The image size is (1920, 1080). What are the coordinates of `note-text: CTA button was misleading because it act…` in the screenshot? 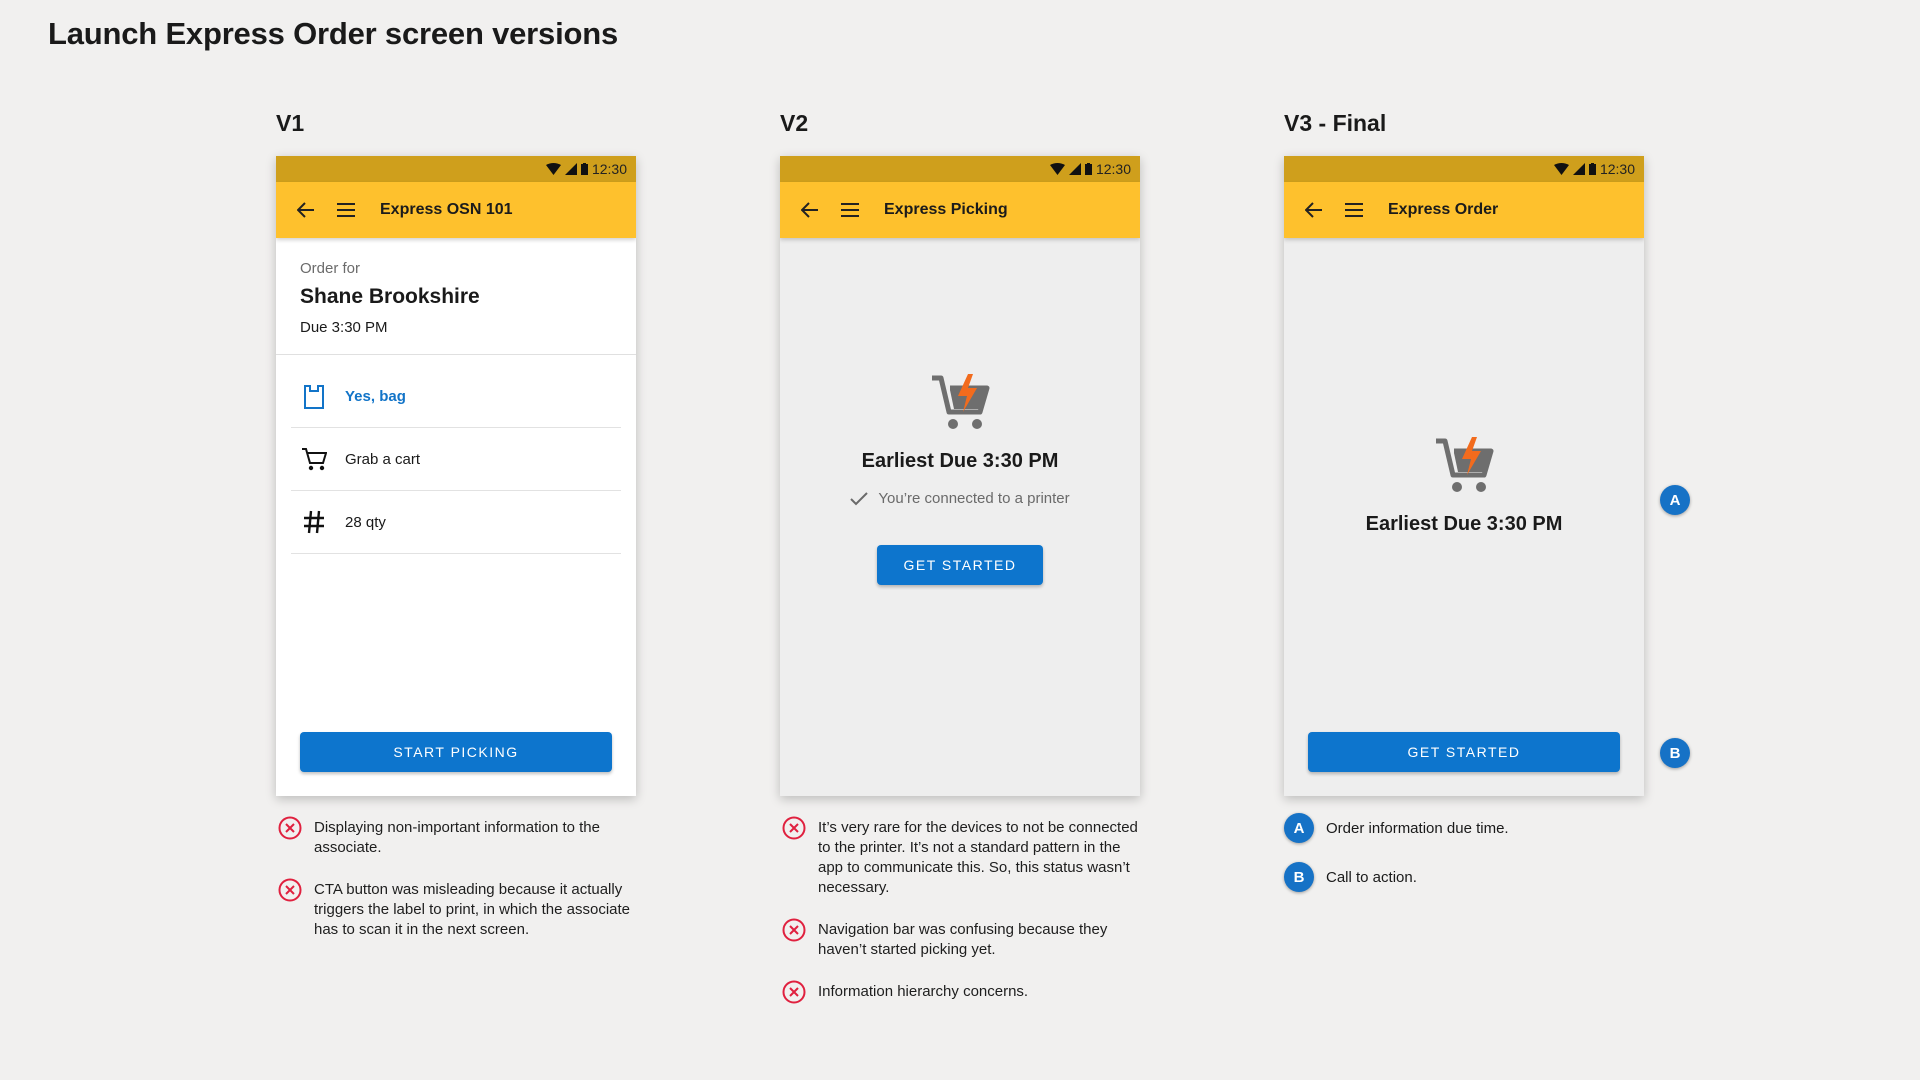 It's located at (472, 909).